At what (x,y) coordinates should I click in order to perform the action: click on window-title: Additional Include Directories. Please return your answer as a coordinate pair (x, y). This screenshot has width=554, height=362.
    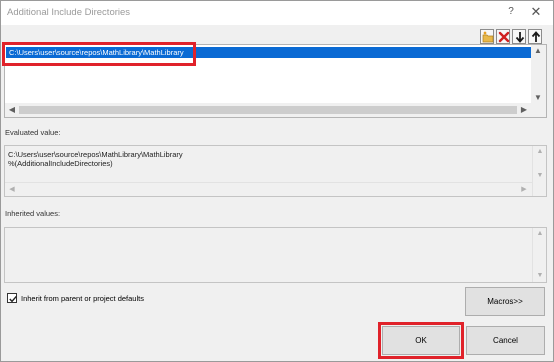
    Looking at the image, I should click on (69, 12).